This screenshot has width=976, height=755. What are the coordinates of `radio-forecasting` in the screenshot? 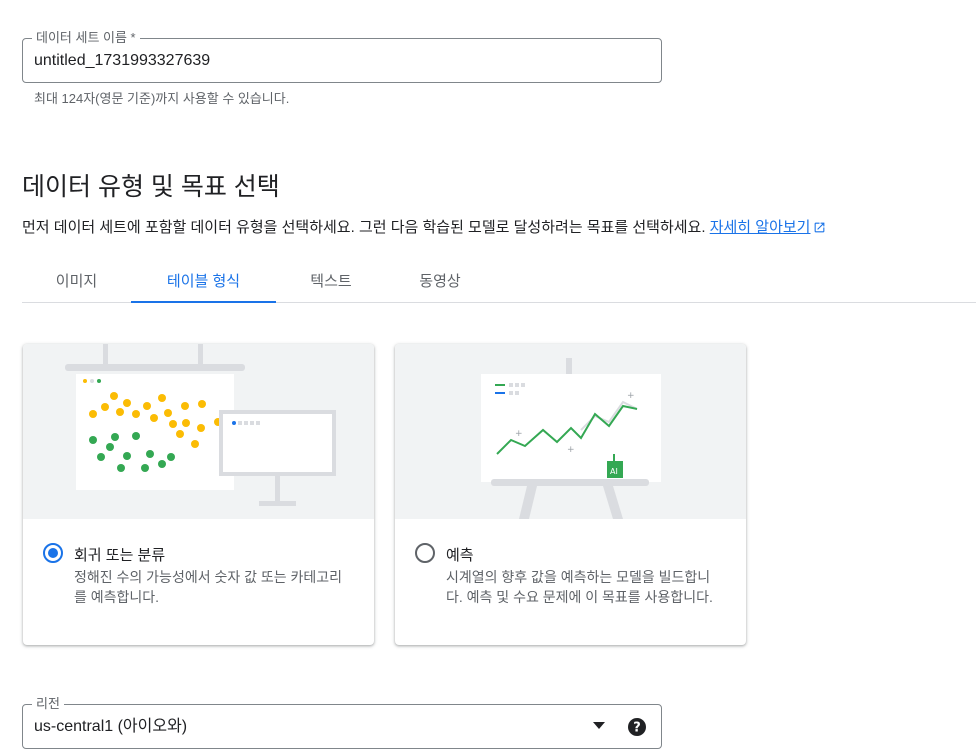 It's located at (425, 553).